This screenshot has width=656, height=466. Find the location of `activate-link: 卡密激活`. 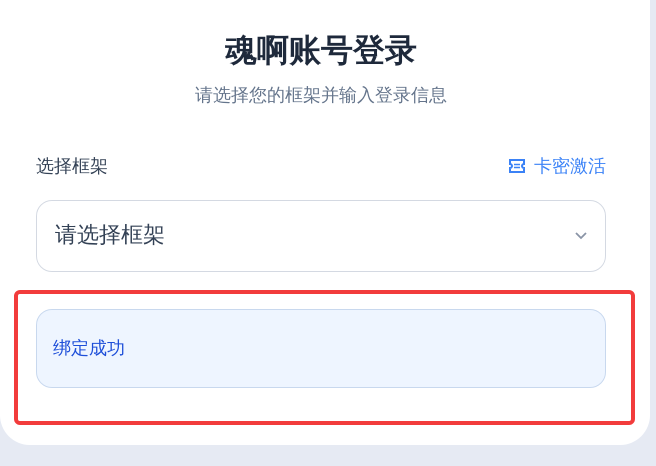

activate-link: 卡密激活 is located at coordinates (557, 166).